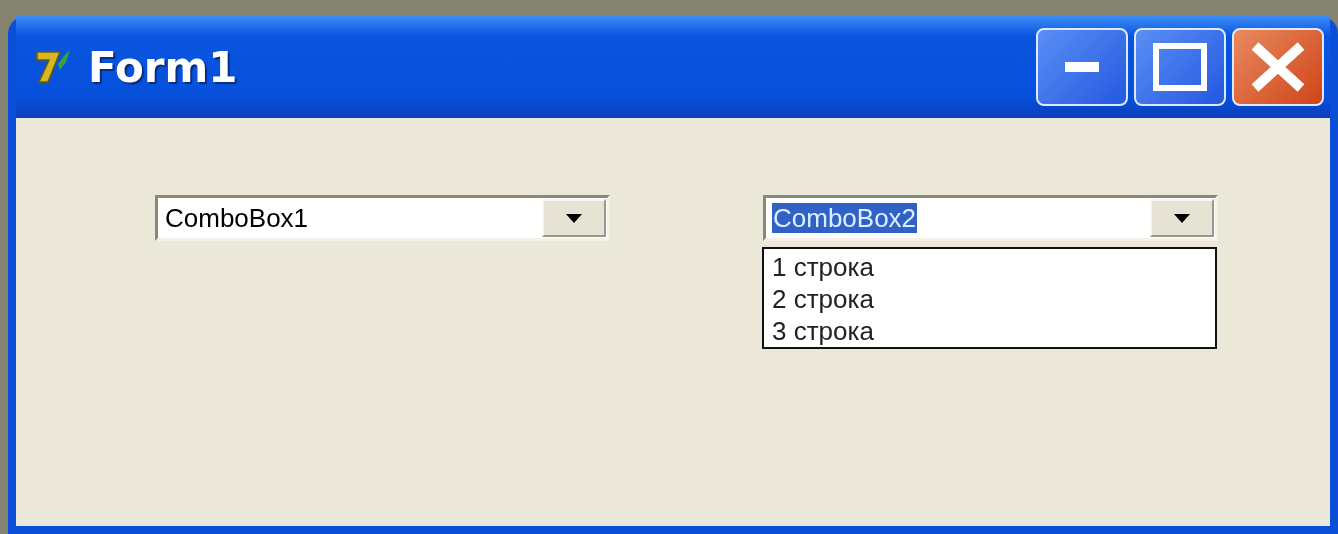  Describe the element at coordinates (990, 218) in the screenshot. I see `combo-box: ComboBox2` at that location.